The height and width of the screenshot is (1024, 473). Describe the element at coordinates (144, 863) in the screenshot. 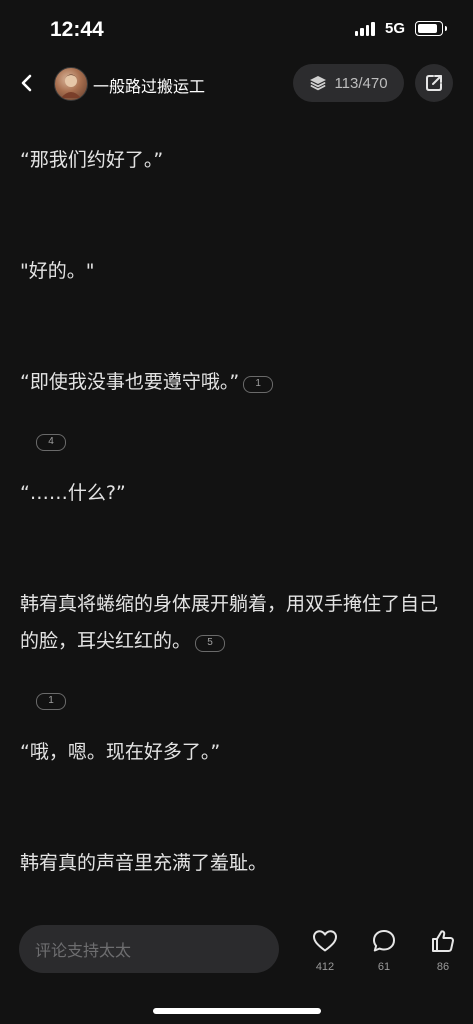

I see `paragraph: 韩宥真的声音里充满了羞耻。` at that location.